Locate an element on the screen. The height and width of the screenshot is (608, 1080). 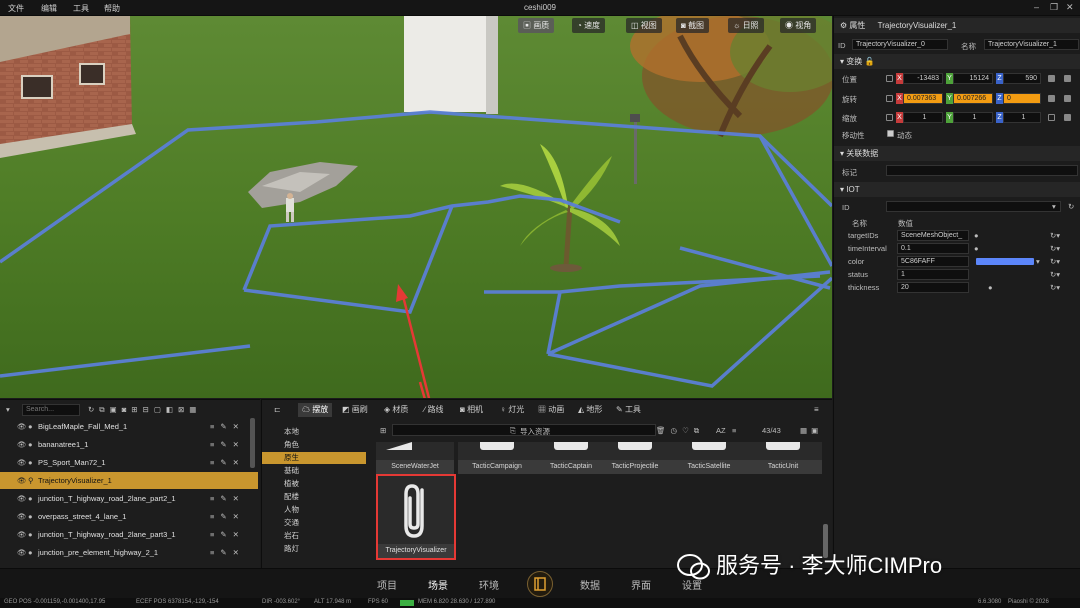
transform-section-header: ▾ 变换 🔓 is located at coordinates (957, 61).